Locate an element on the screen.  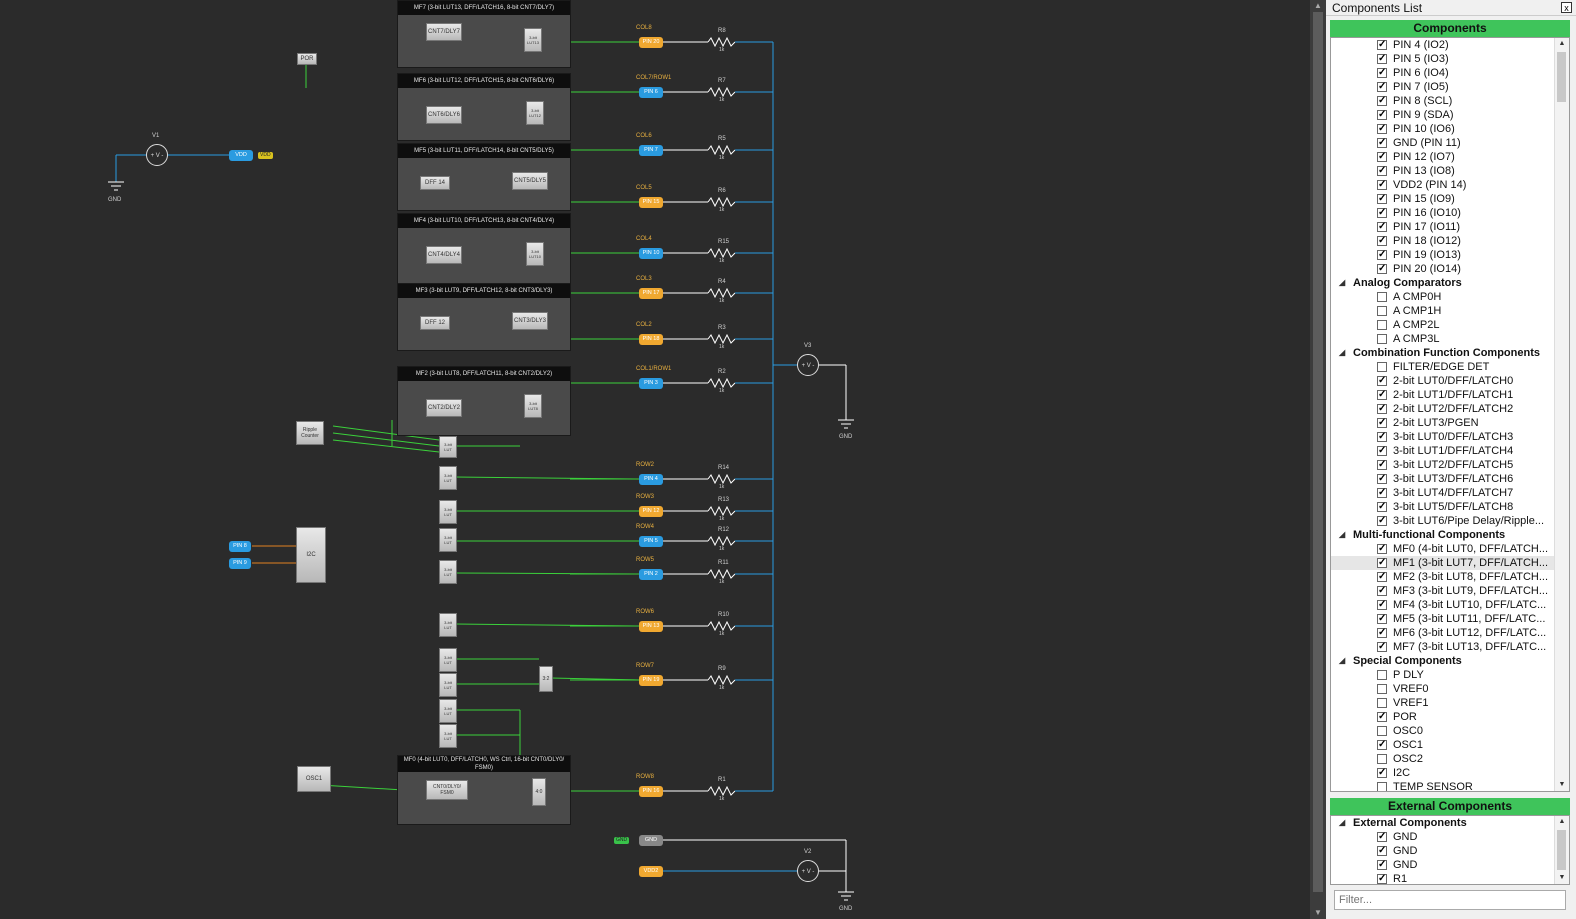
comp-item: ✓ 2-bit LUT0/DFF/LATCH0 is located at coordinates (1443, 381).